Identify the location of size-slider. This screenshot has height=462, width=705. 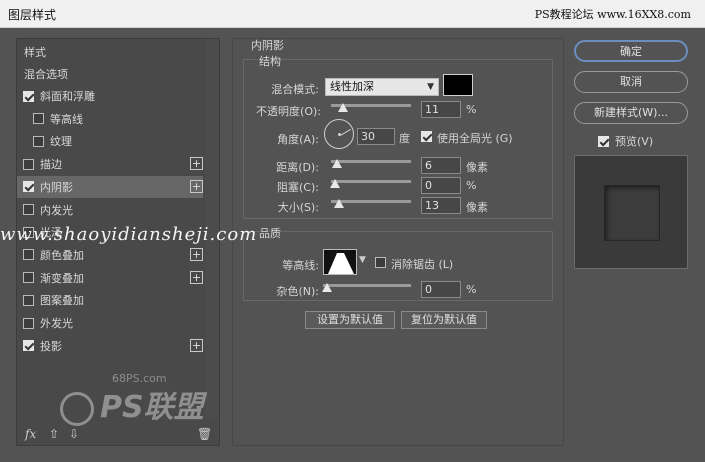
(371, 203).